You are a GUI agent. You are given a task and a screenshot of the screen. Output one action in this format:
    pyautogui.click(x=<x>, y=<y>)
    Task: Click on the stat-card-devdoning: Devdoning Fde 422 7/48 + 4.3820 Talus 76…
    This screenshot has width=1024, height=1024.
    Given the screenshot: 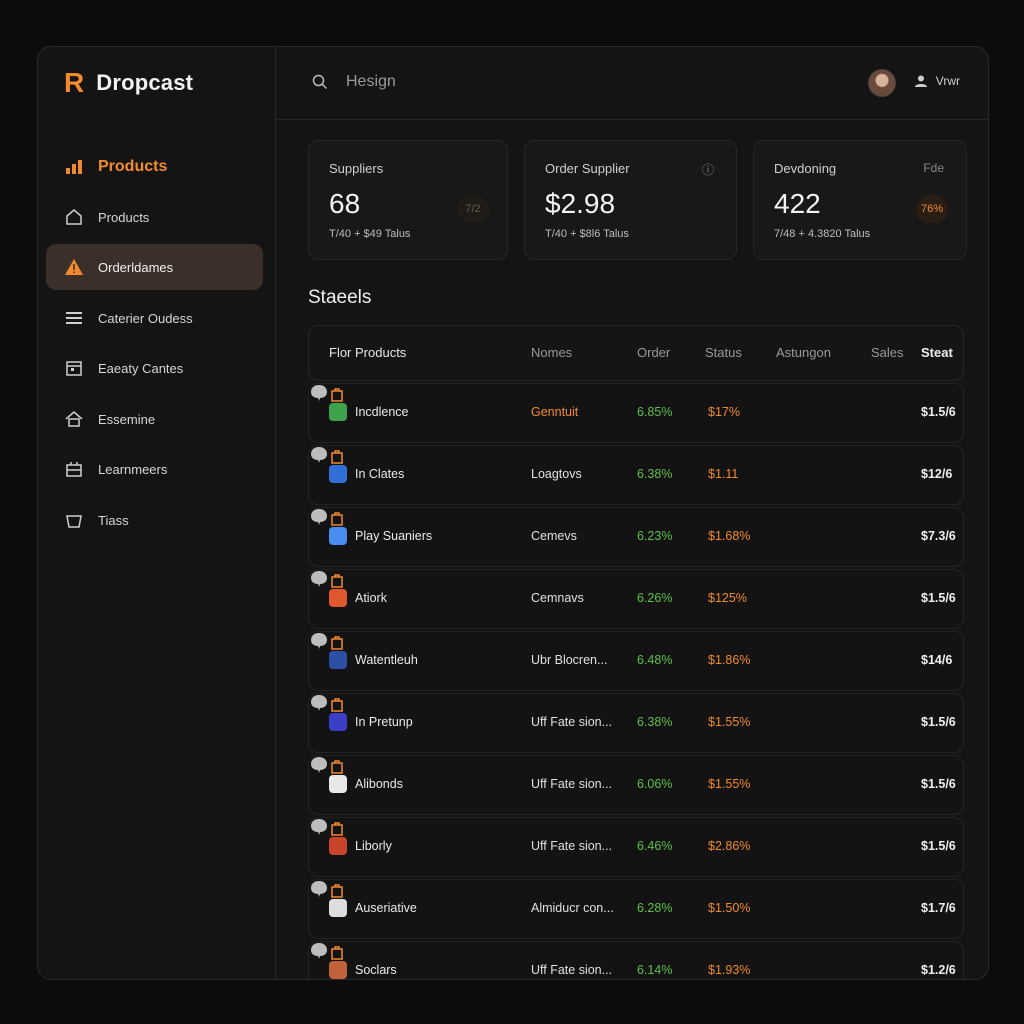 What is the action you would take?
    pyautogui.click(x=860, y=200)
    